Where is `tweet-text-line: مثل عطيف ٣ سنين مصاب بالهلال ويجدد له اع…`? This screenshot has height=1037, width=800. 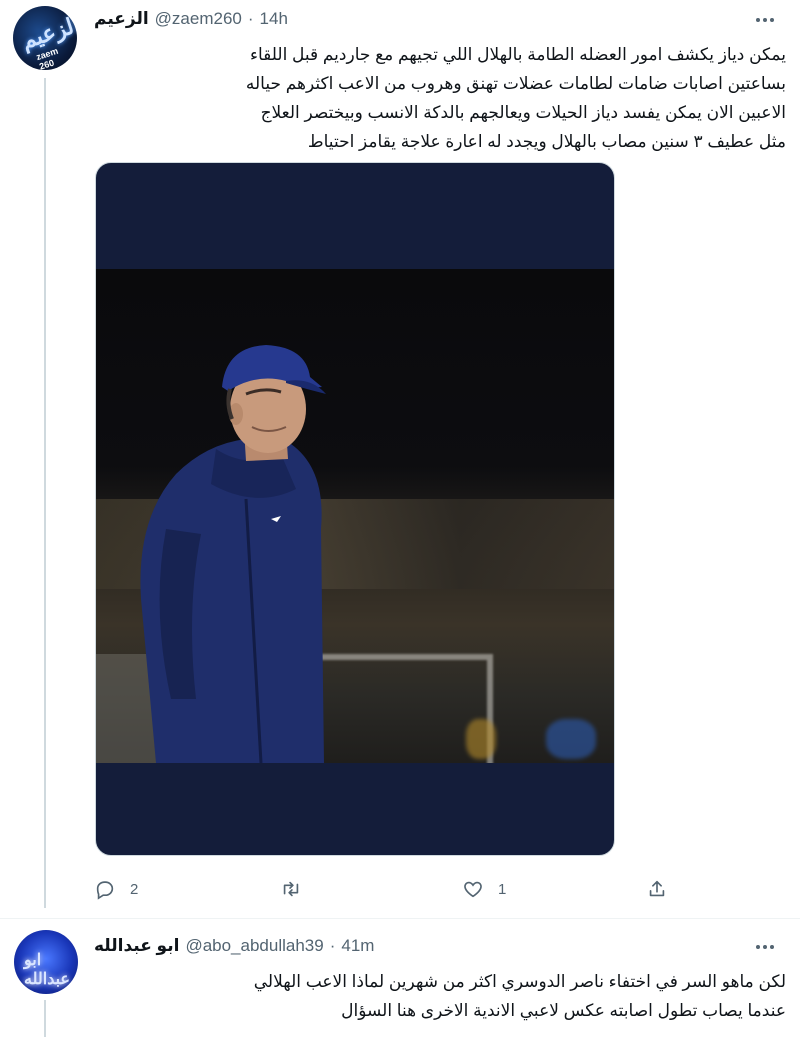
tweet-text-line: مثل عطيف ٣ سنين مصاب بالهلال ويجدد له اع… is located at coordinates (546, 141).